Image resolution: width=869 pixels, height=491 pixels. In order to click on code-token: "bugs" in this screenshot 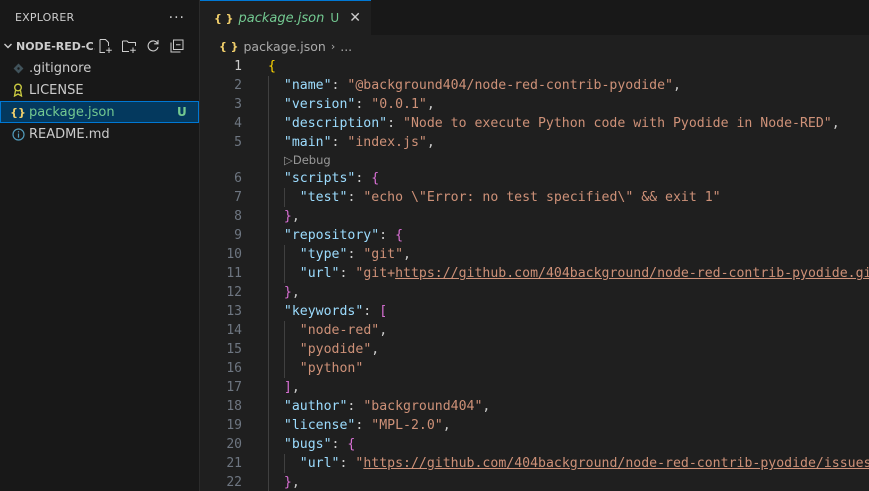, I will do `click(307, 444)`.